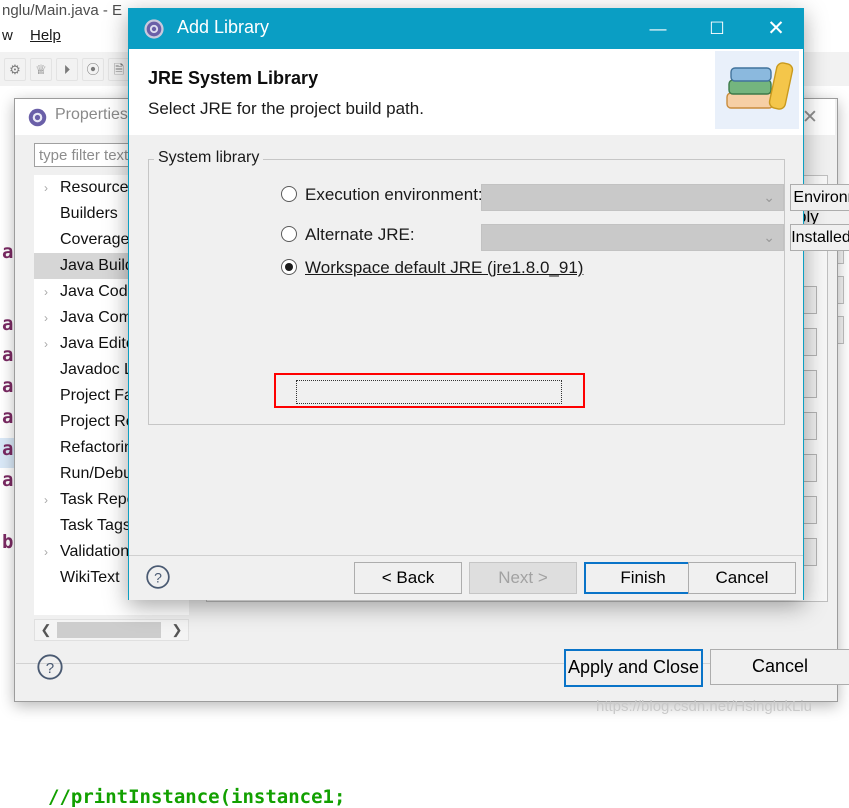  Describe the element at coordinates (95, 525) in the screenshot. I see `tree-item-label: Task Tags` at that location.